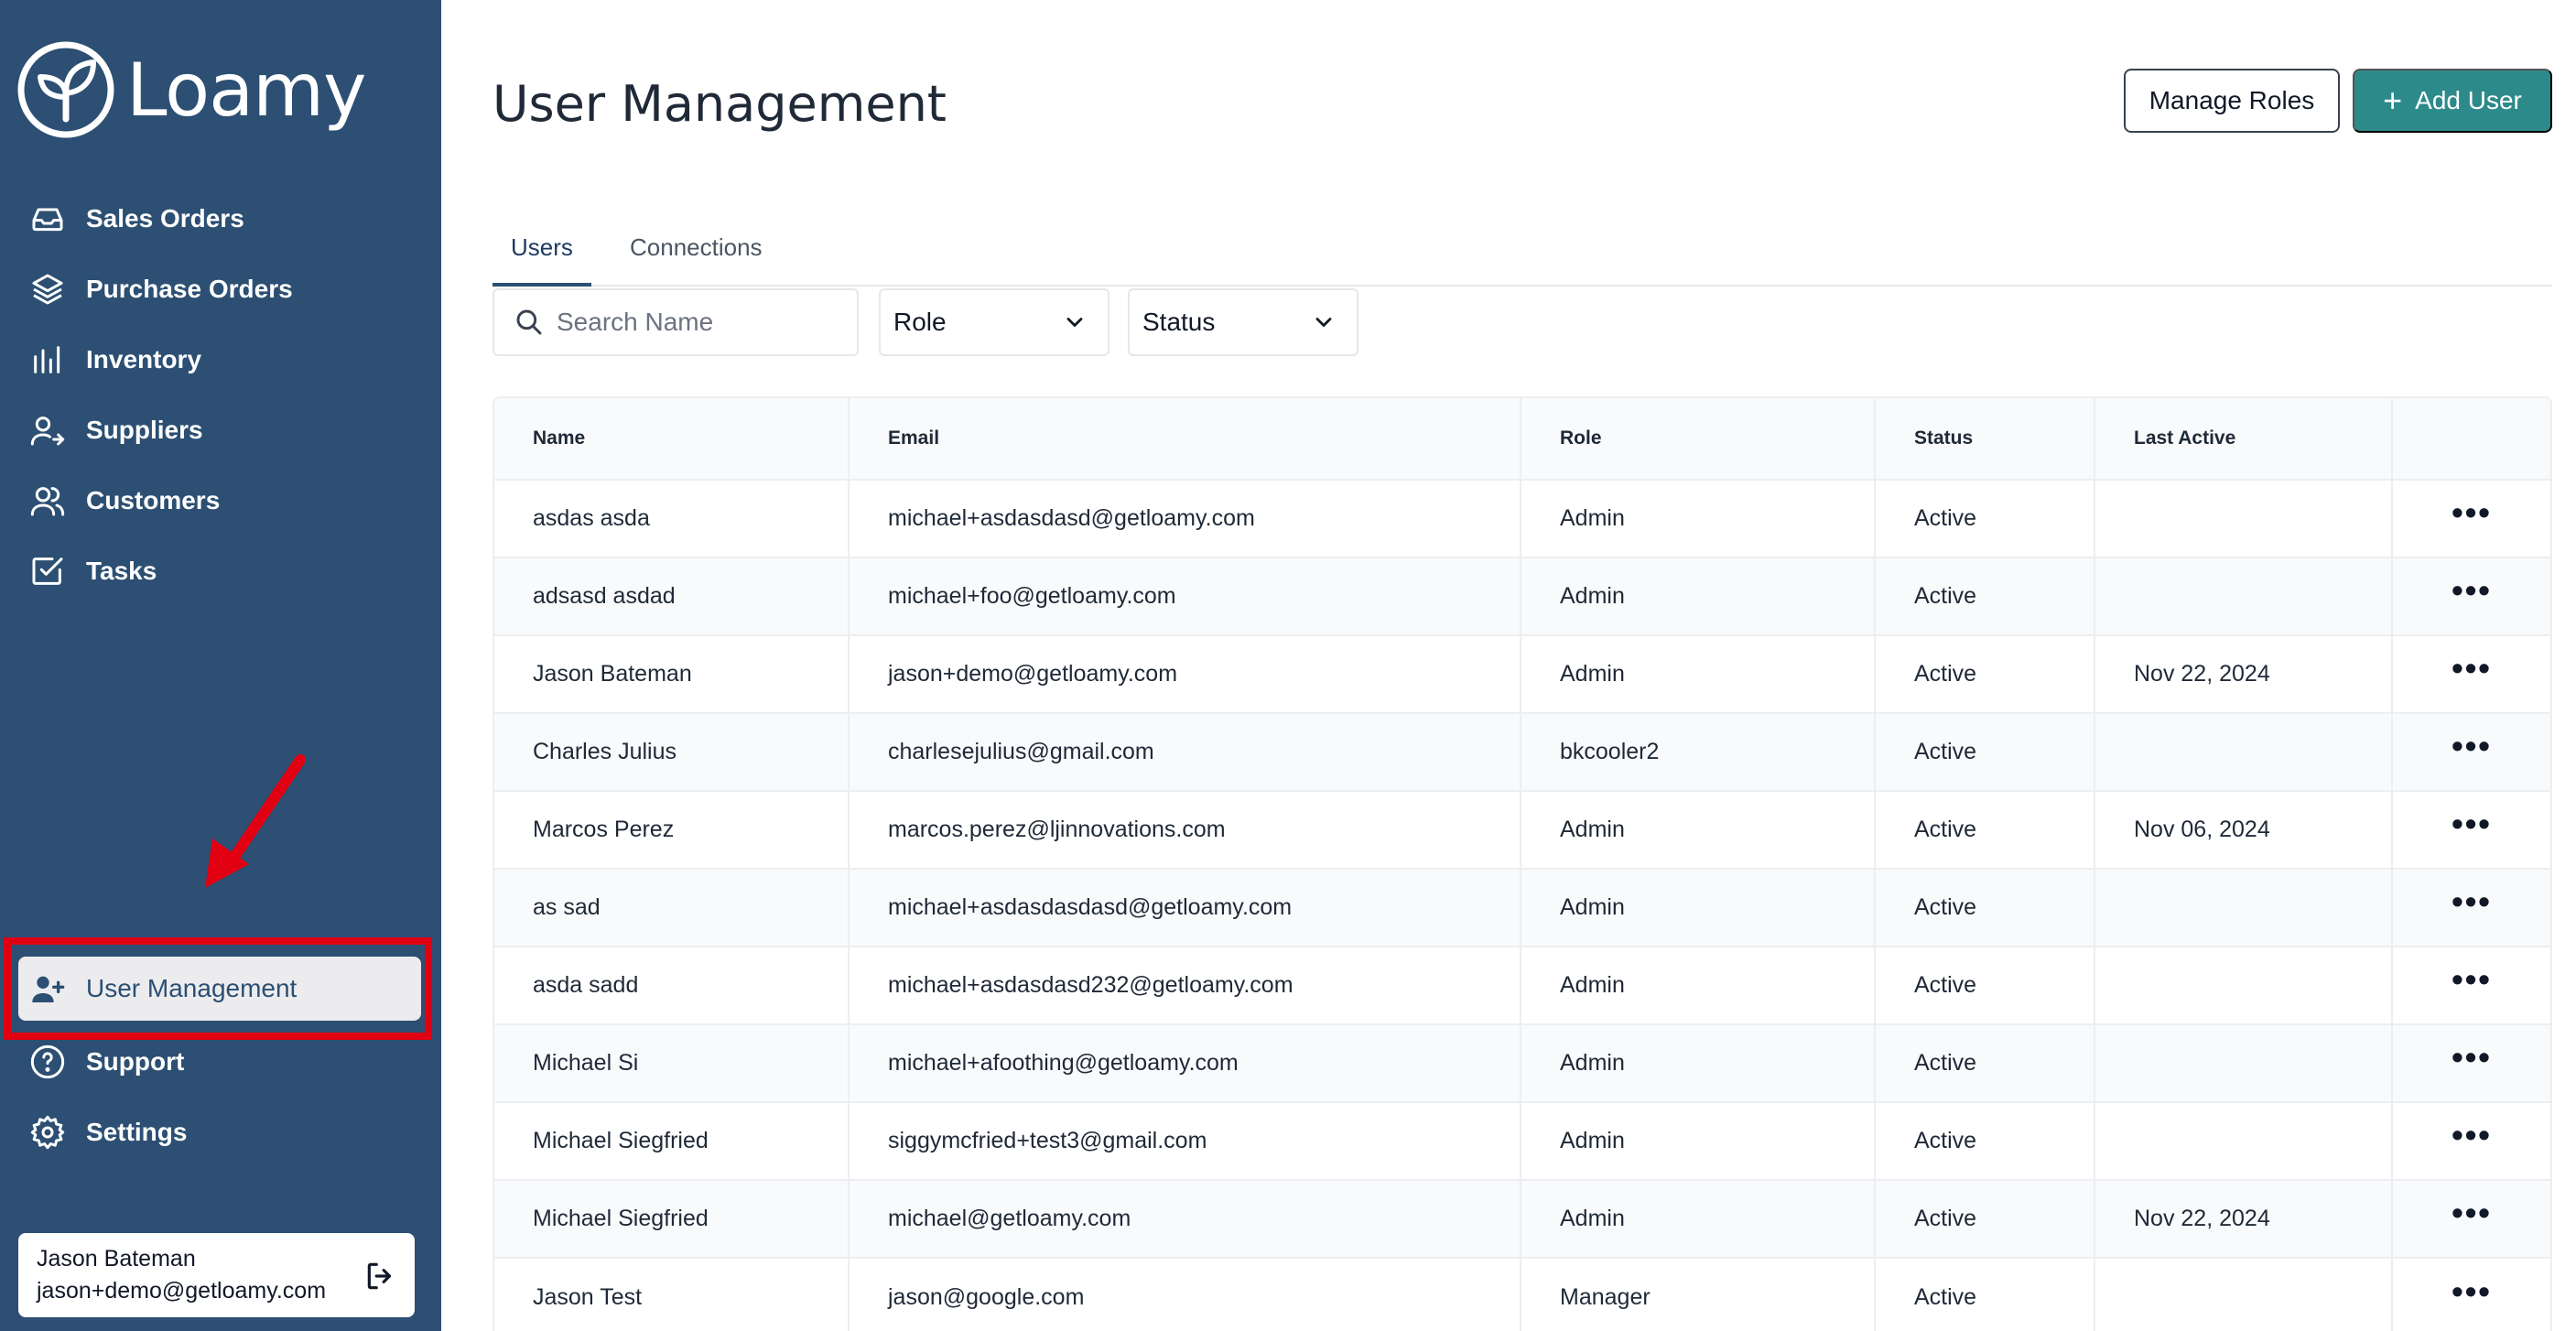  What do you see at coordinates (1186, 1219) in the screenshot?
I see `cell-email: michael@getloamy.com` at bounding box center [1186, 1219].